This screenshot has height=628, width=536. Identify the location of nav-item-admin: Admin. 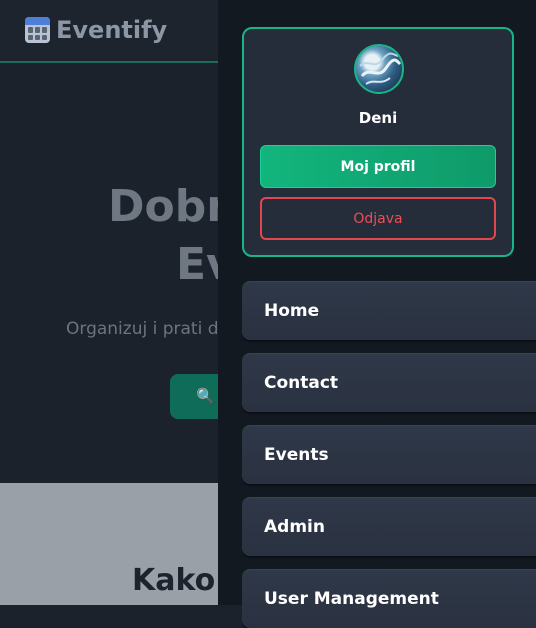
(389, 526).